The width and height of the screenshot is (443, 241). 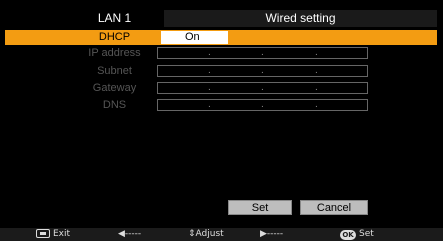 What do you see at coordinates (357, 234) in the screenshot?
I see `footer-set: OK Set` at bounding box center [357, 234].